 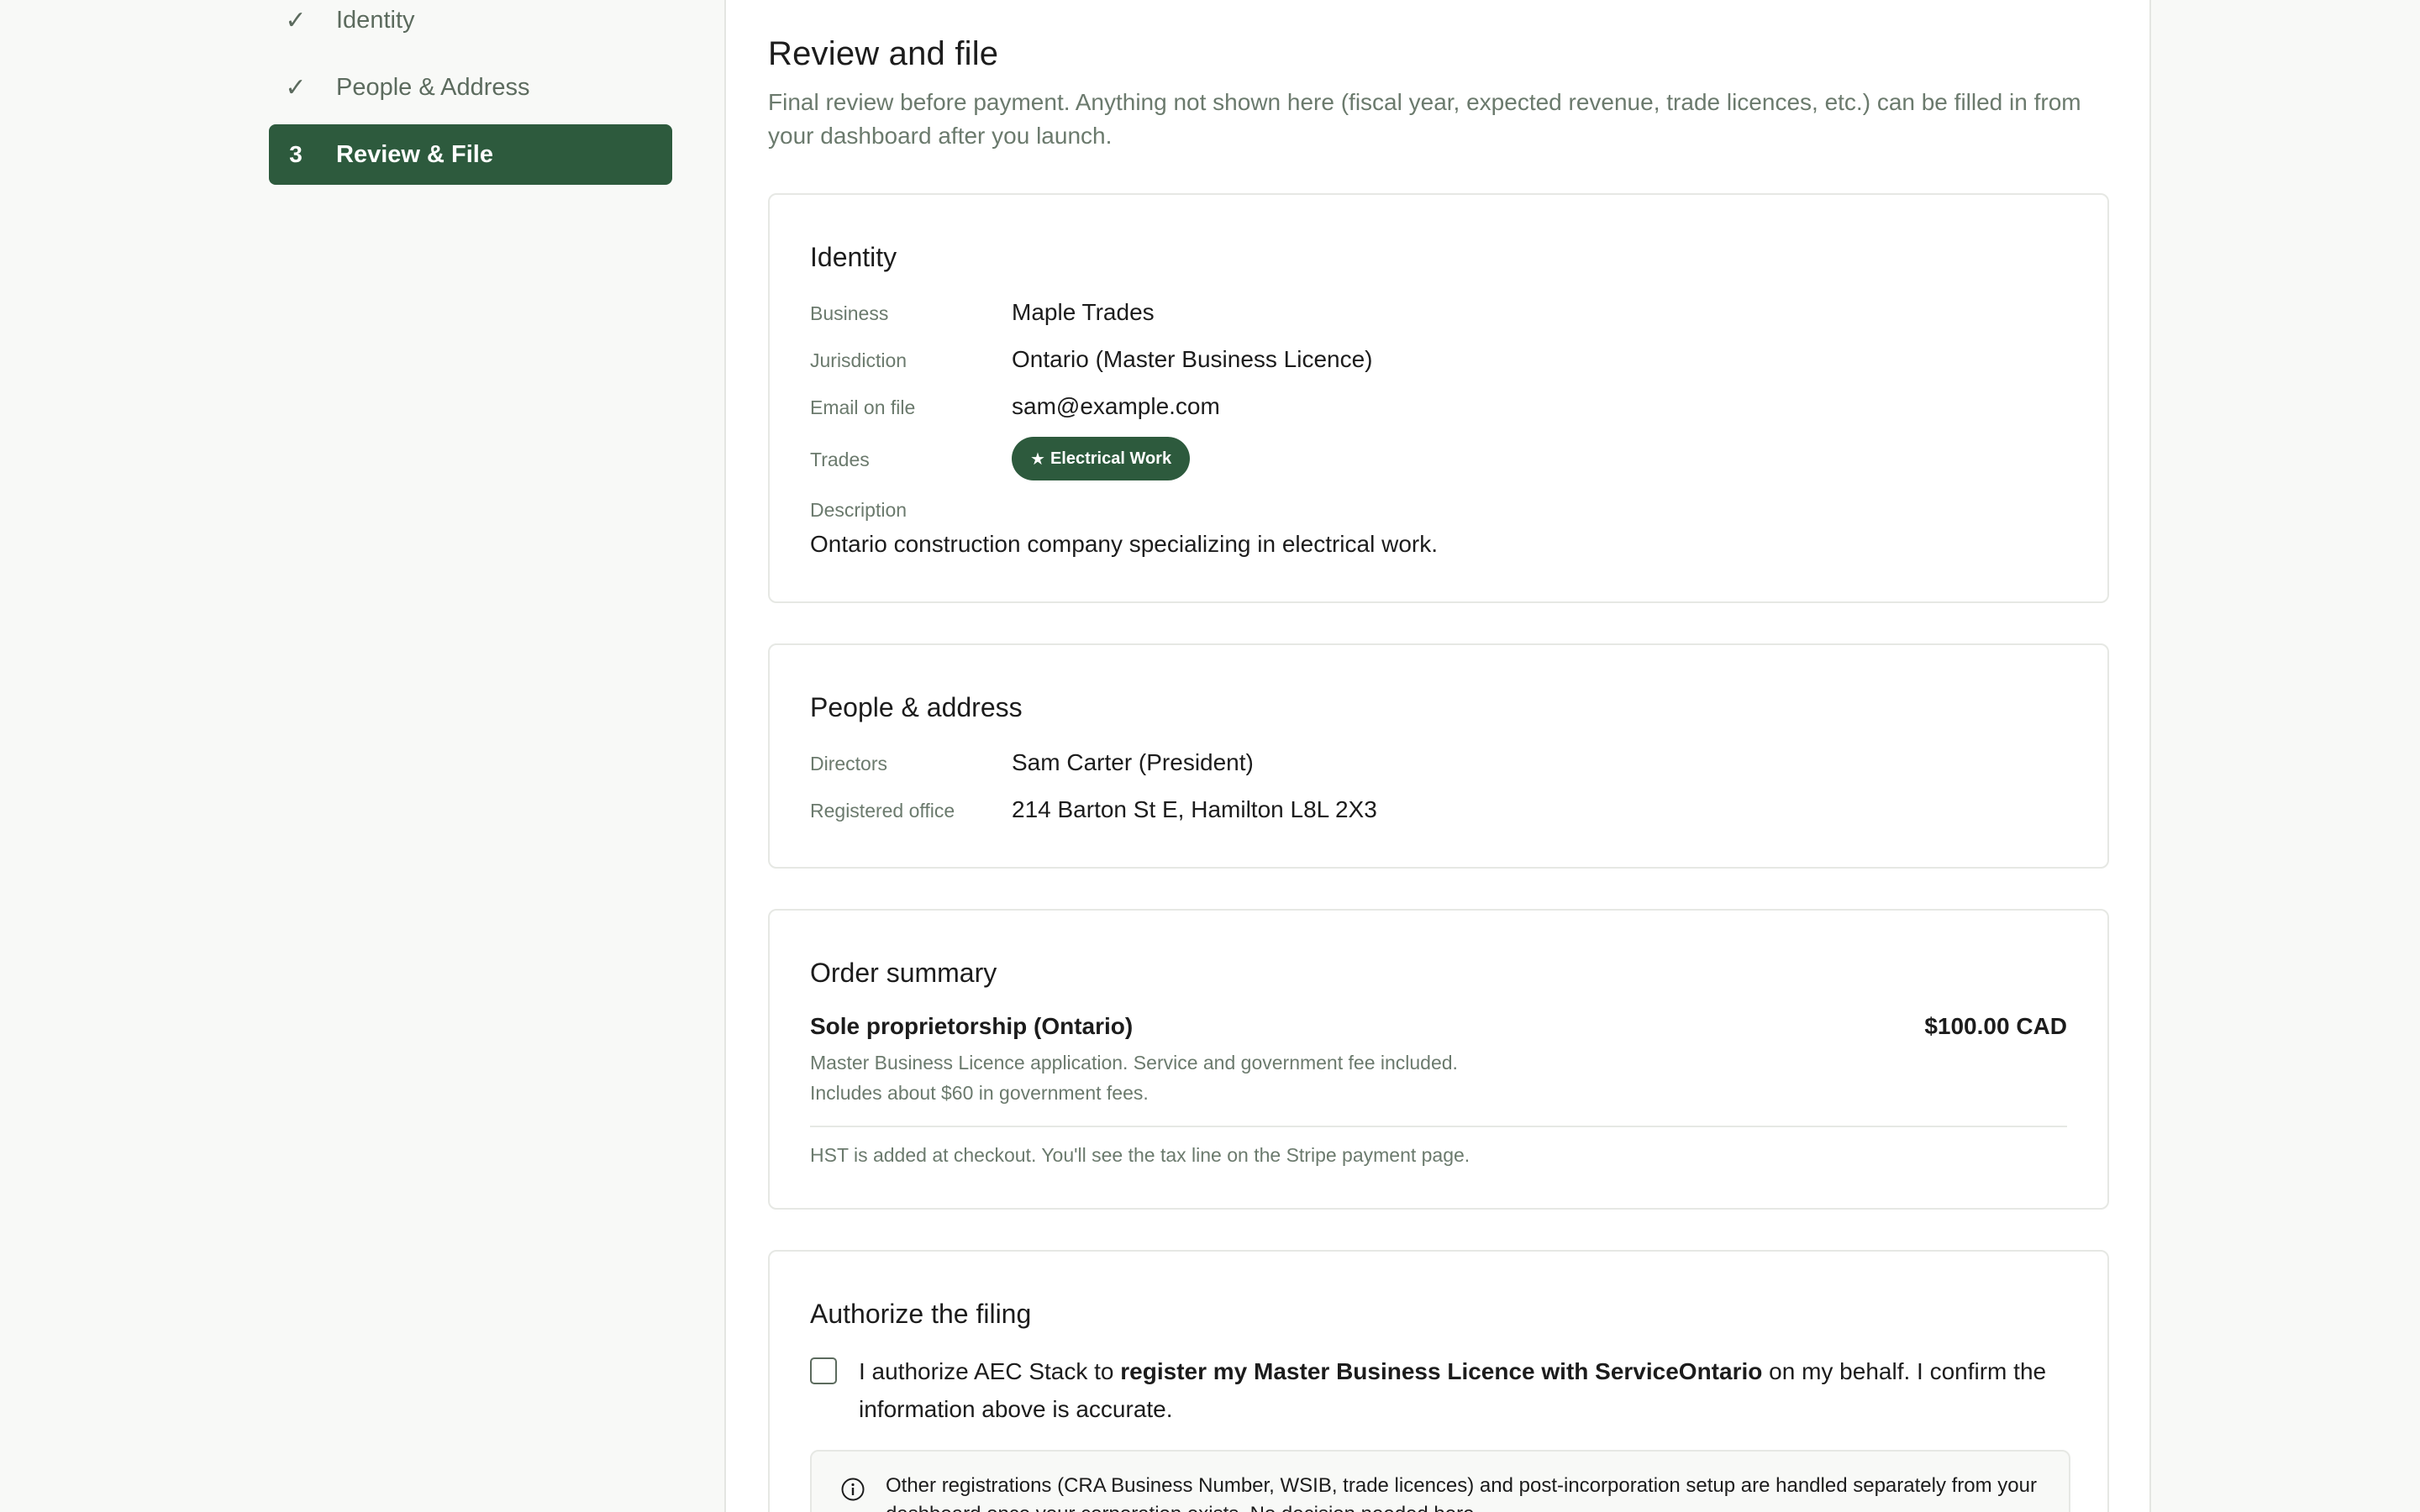 I want to click on order-card-title: Order summary, so click(x=903, y=973).